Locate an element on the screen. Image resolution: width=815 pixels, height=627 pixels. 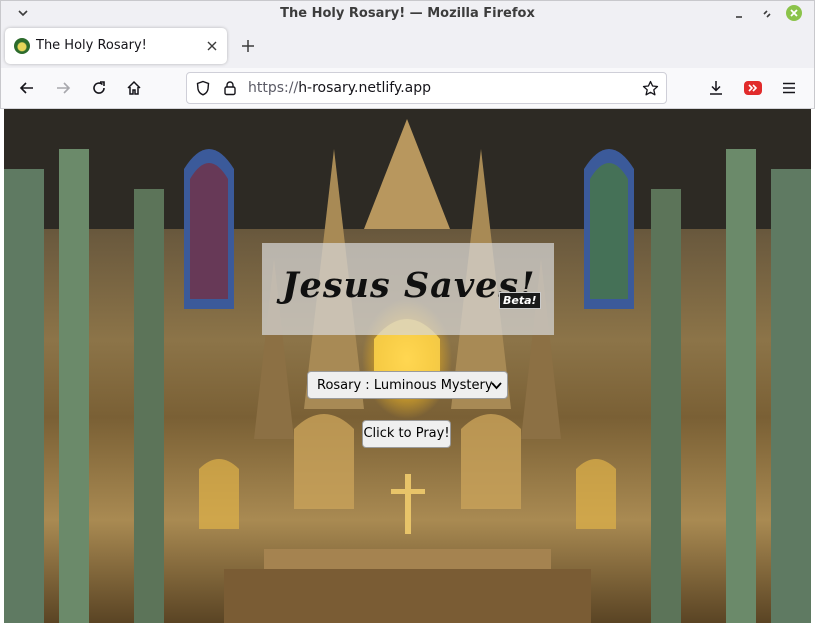
pray-button: Click to Pray! is located at coordinates (406, 434).